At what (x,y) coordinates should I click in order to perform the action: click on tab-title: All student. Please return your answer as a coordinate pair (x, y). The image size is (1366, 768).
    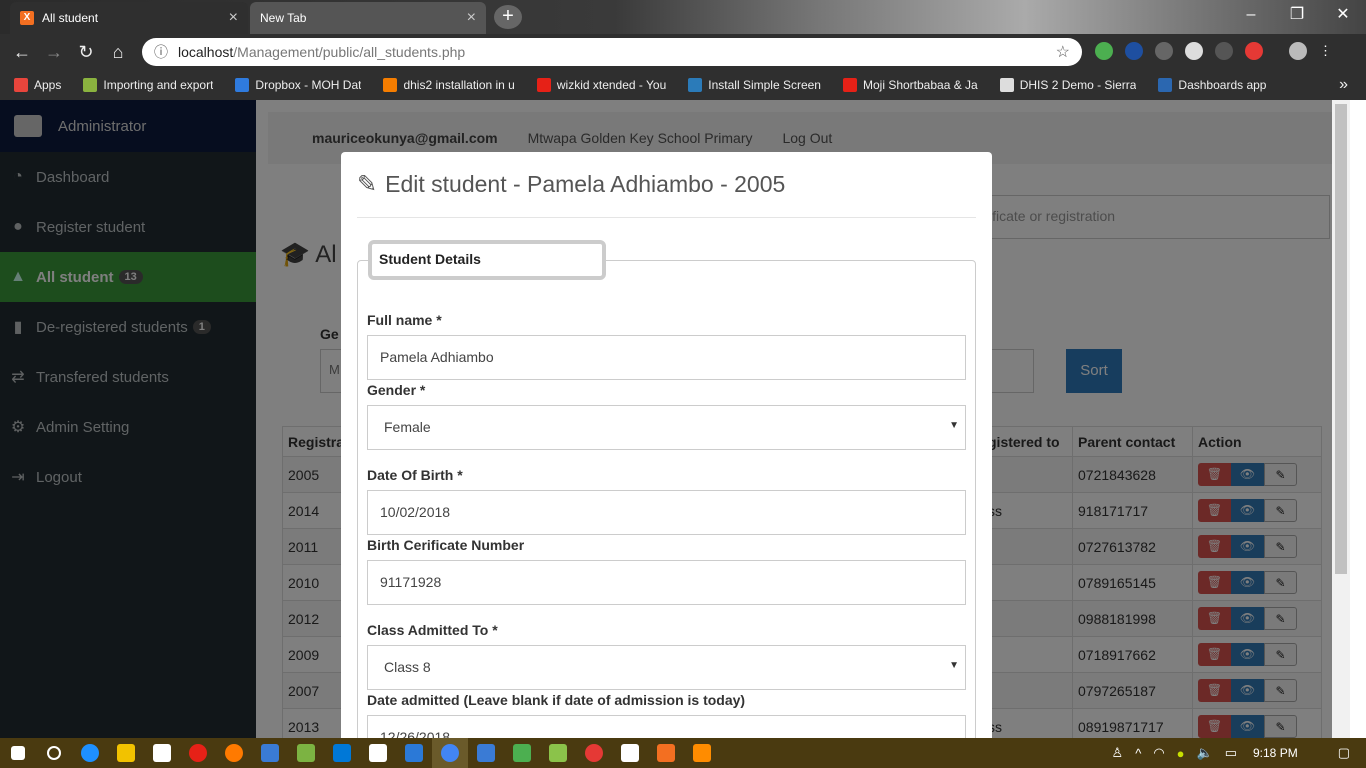
    Looking at the image, I should click on (70, 18).